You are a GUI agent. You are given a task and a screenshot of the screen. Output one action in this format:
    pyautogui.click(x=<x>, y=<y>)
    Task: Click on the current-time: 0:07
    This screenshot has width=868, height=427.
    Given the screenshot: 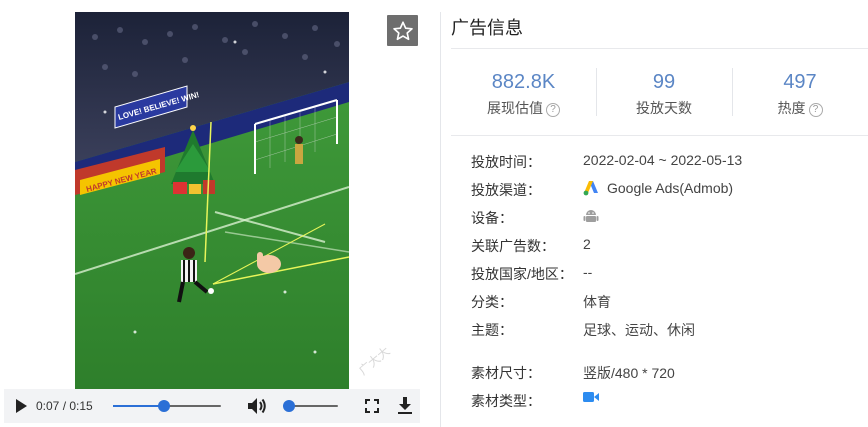 What is the action you would take?
    pyautogui.click(x=48, y=406)
    